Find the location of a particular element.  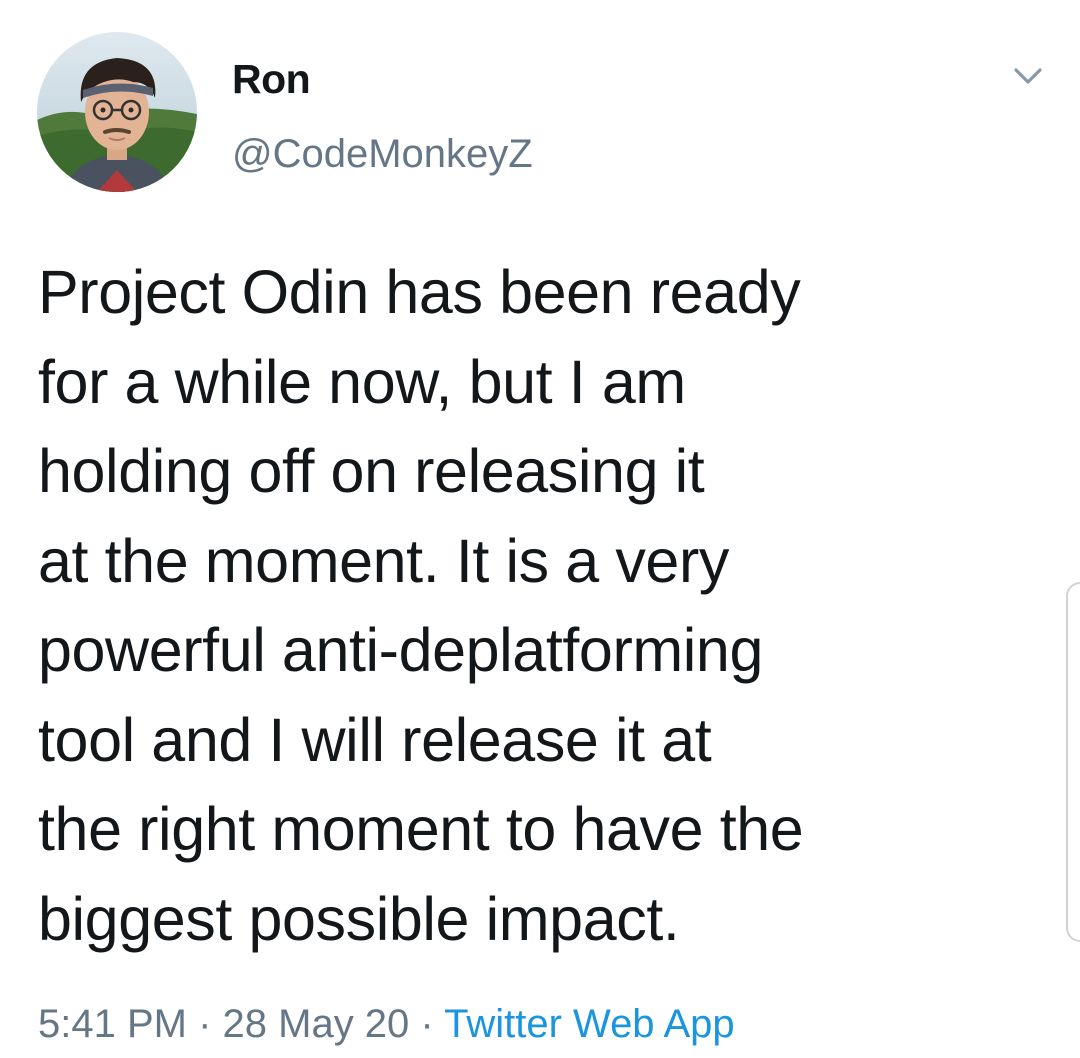

tweet-text-line: biggest possible impact. is located at coordinates (359, 918).